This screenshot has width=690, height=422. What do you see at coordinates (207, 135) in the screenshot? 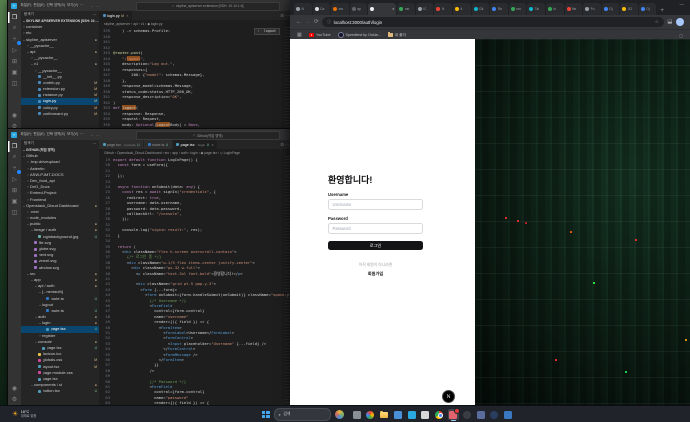
I see `command-center-search: ⌕ Github(작업 영역)` at bounding box center [207, 135].